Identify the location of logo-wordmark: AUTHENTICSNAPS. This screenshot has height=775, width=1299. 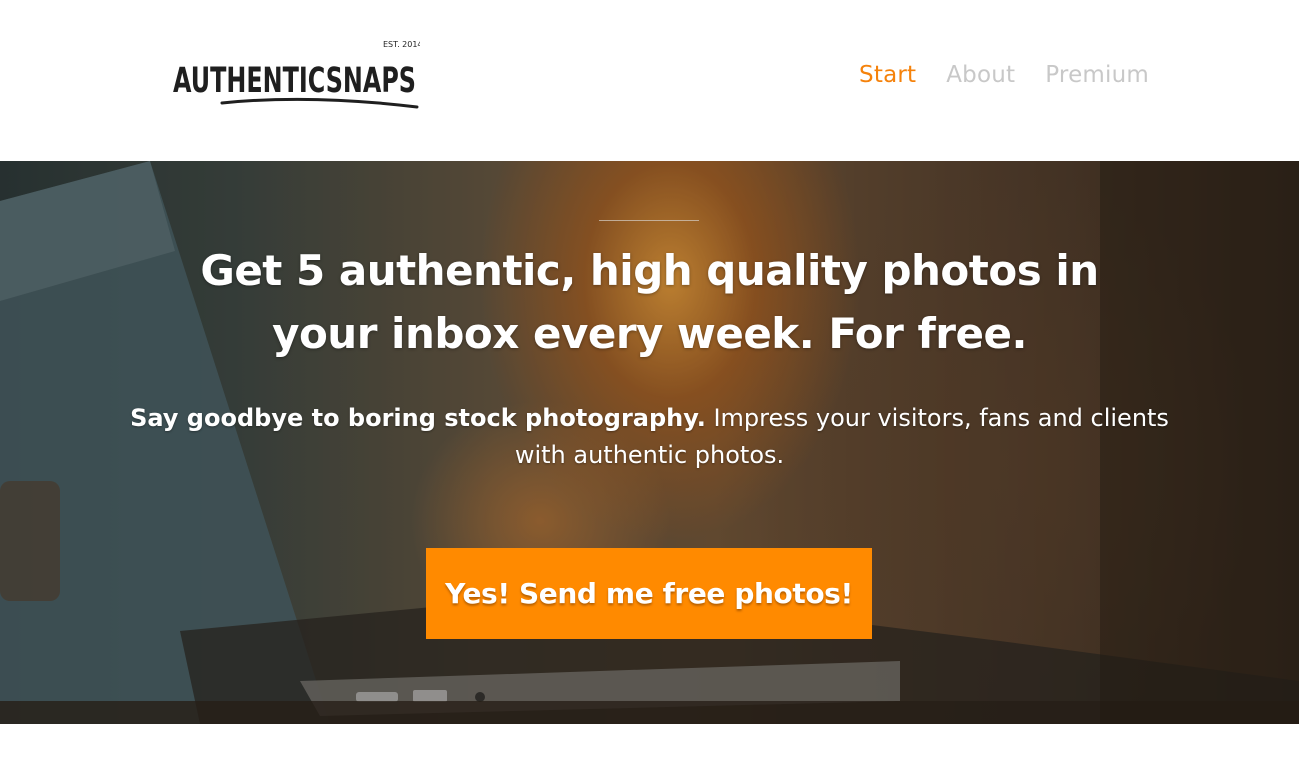
(294, 81).